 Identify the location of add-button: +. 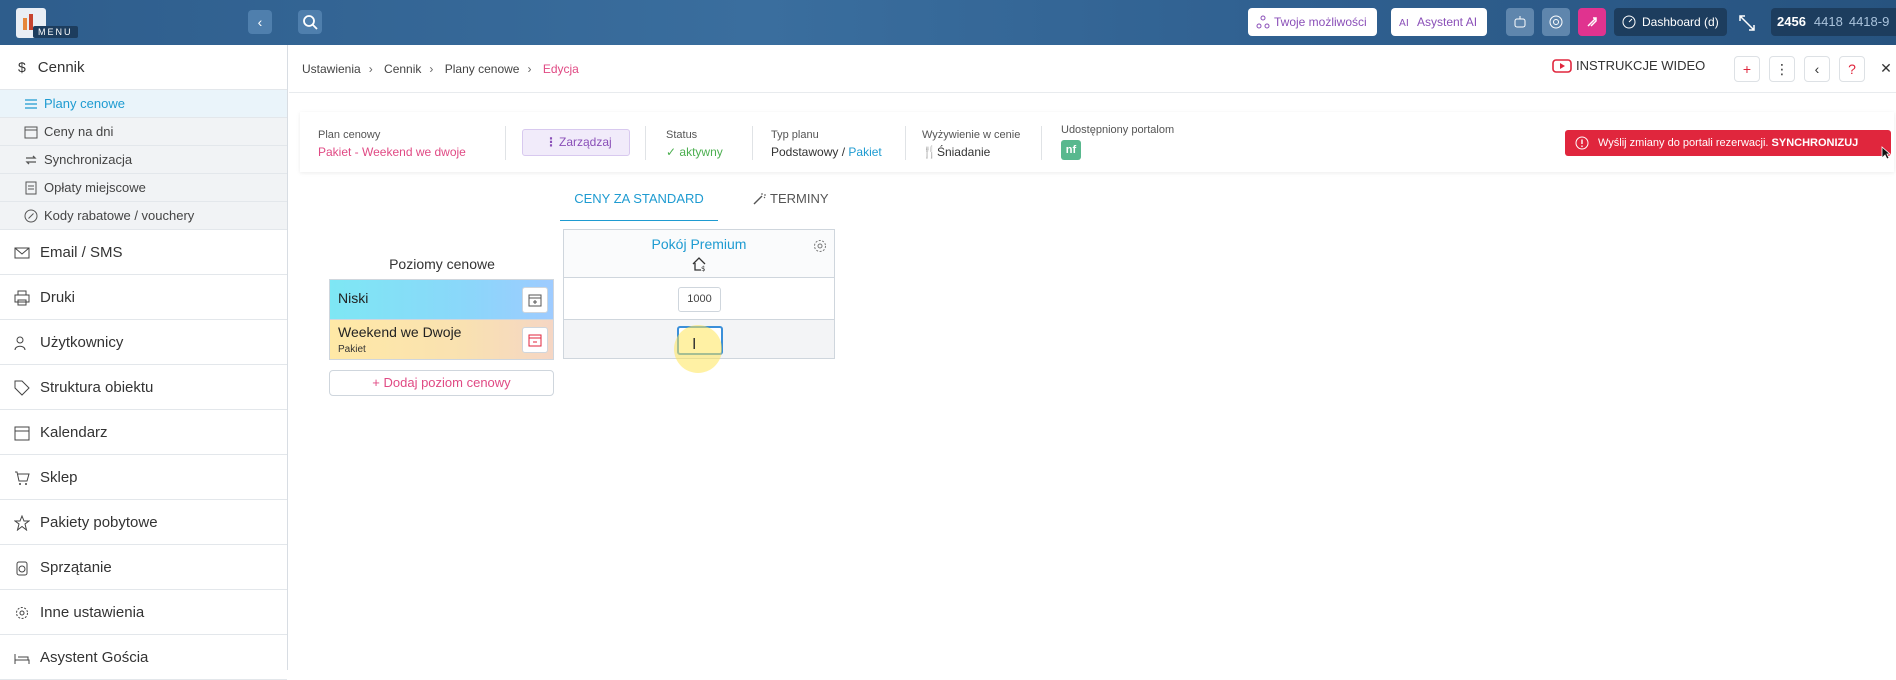
(1747, 69).